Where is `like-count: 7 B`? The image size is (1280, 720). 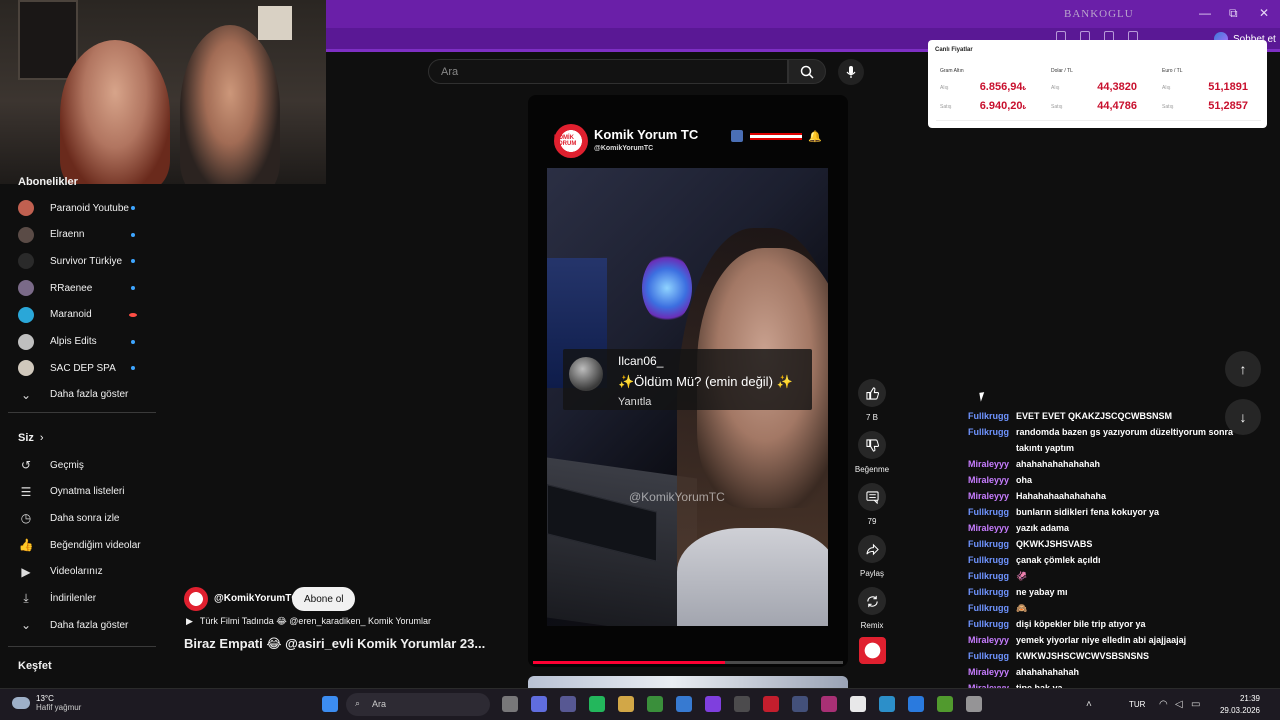 like-count: 7 B is located at coordinates (871, 417).